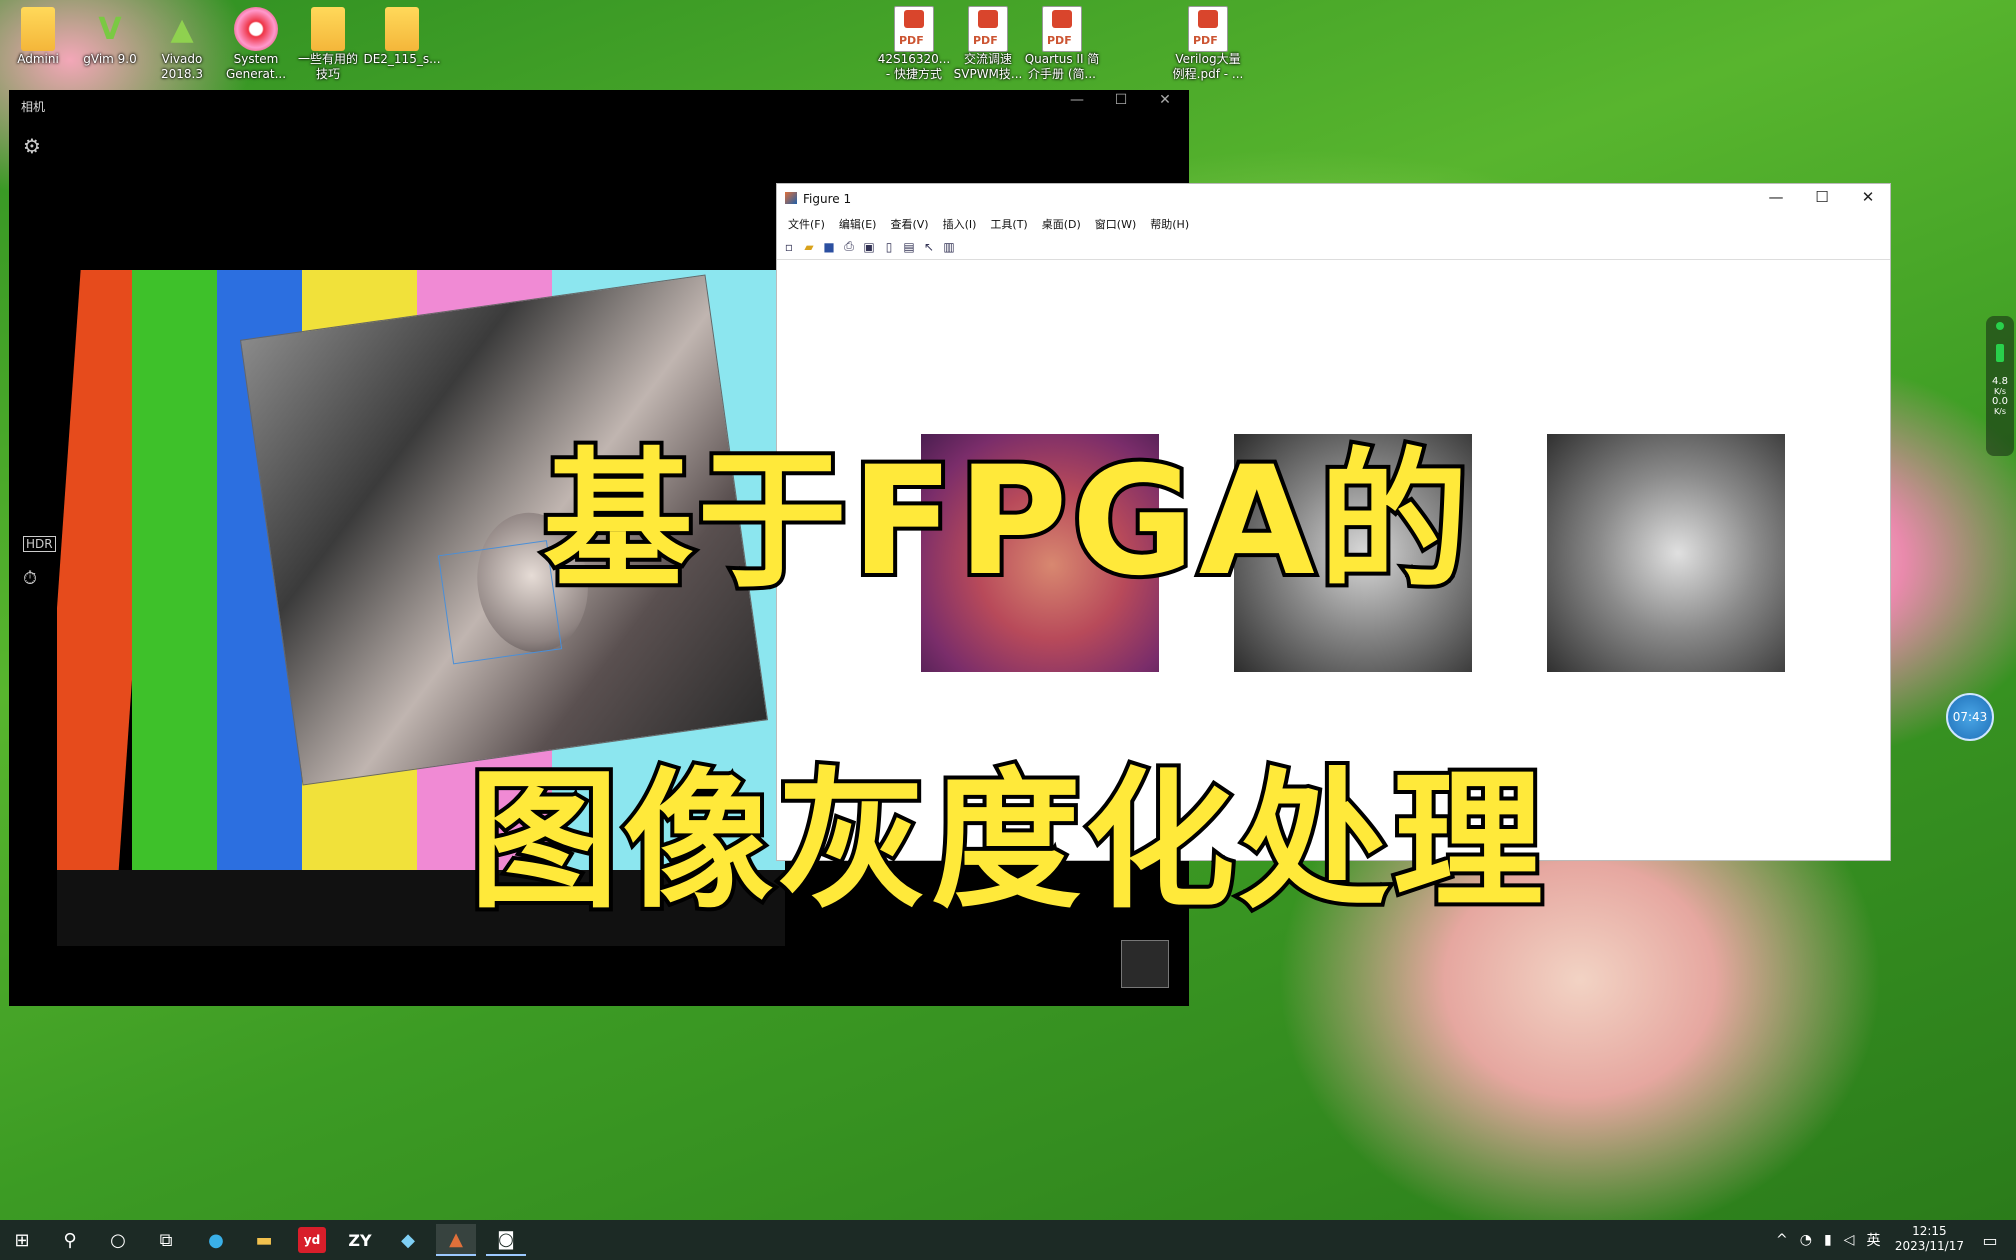 This screenshot has height=1260, width=2016. I want to click on menu-tools: 工具(T), so click(1008, 224).